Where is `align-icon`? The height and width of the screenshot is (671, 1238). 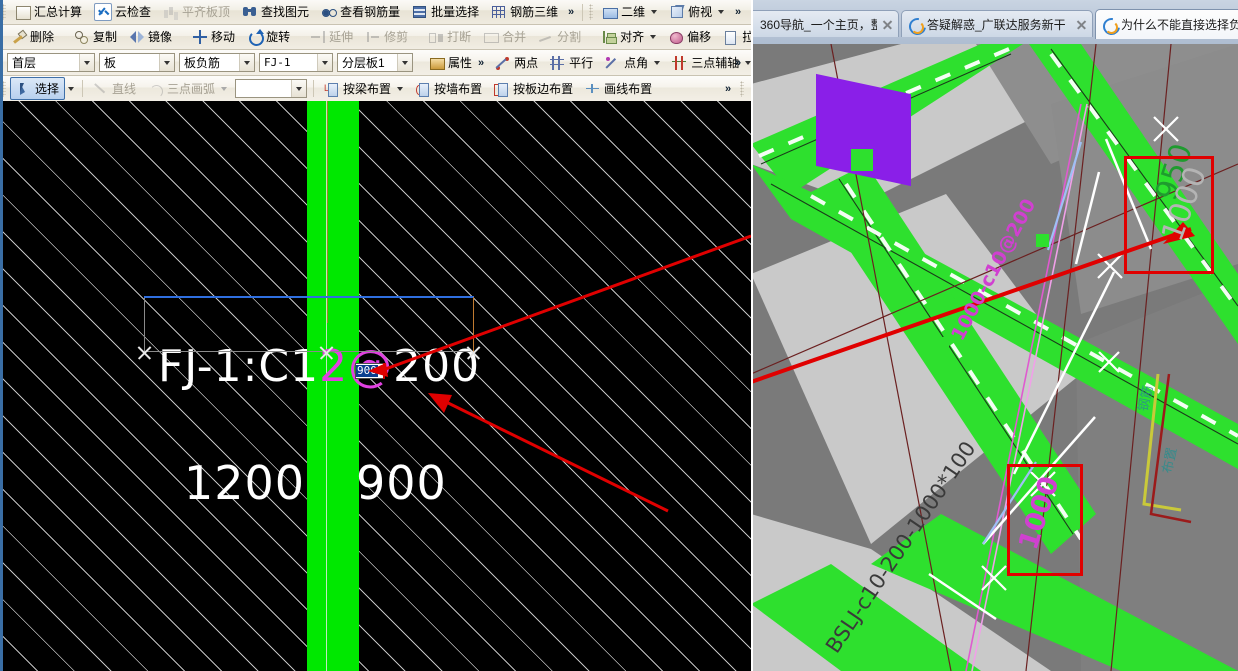 align-icon is located at coordinates (609, 37).